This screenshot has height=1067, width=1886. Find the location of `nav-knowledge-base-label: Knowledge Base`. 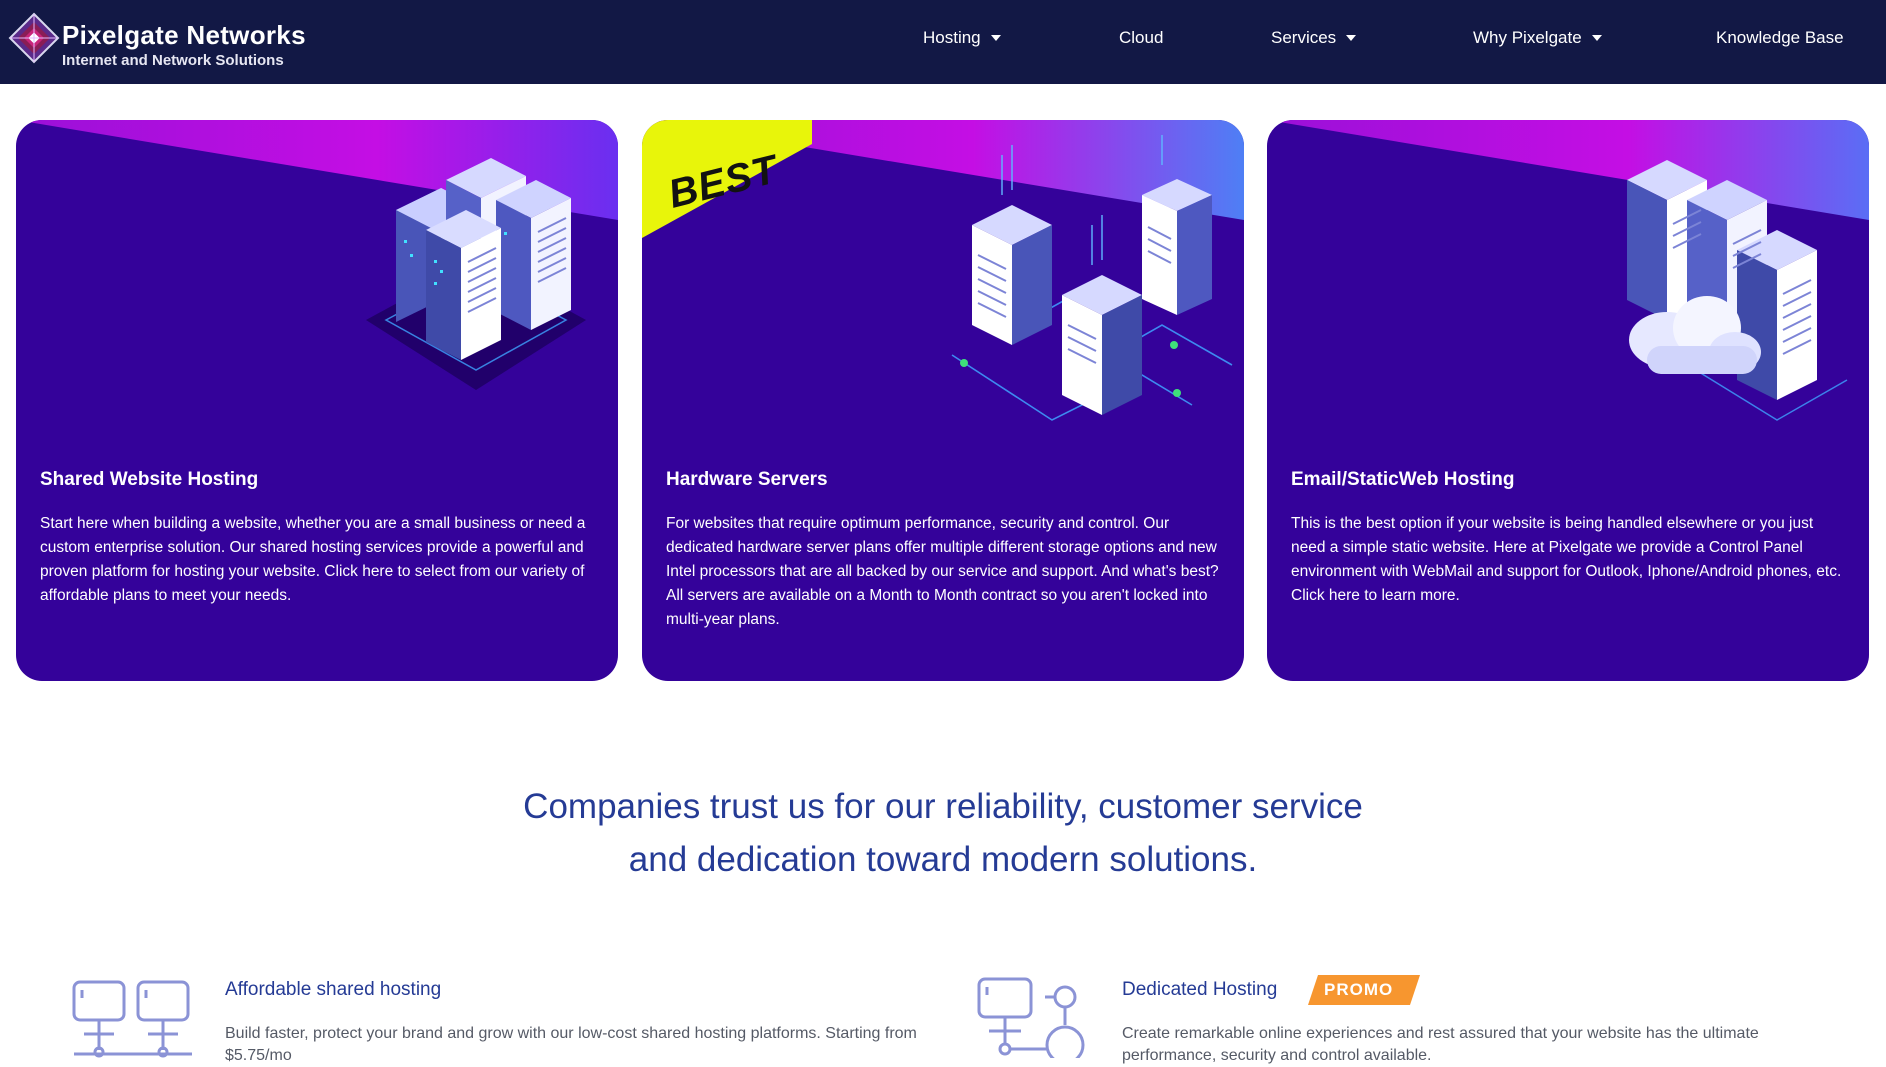

nav-knowledge-base-label: Knowledge Base is located at coordinates (1780, 37).